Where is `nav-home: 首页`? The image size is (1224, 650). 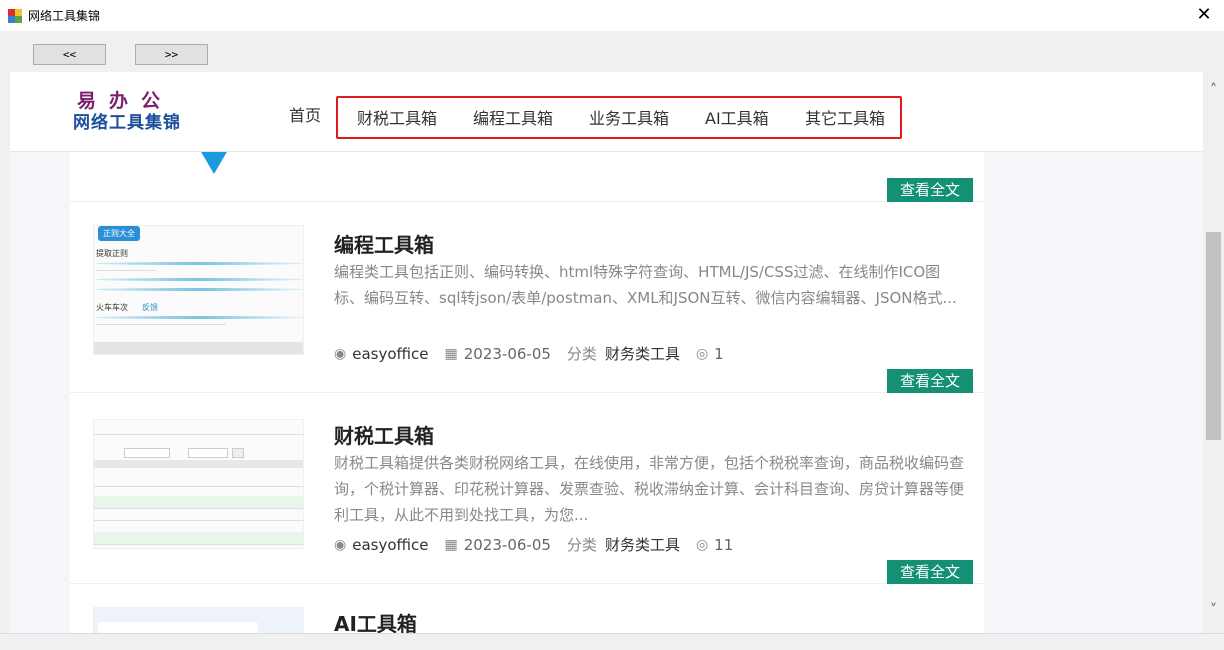 nav-home: 首页 is located at coordinates (305, 114).